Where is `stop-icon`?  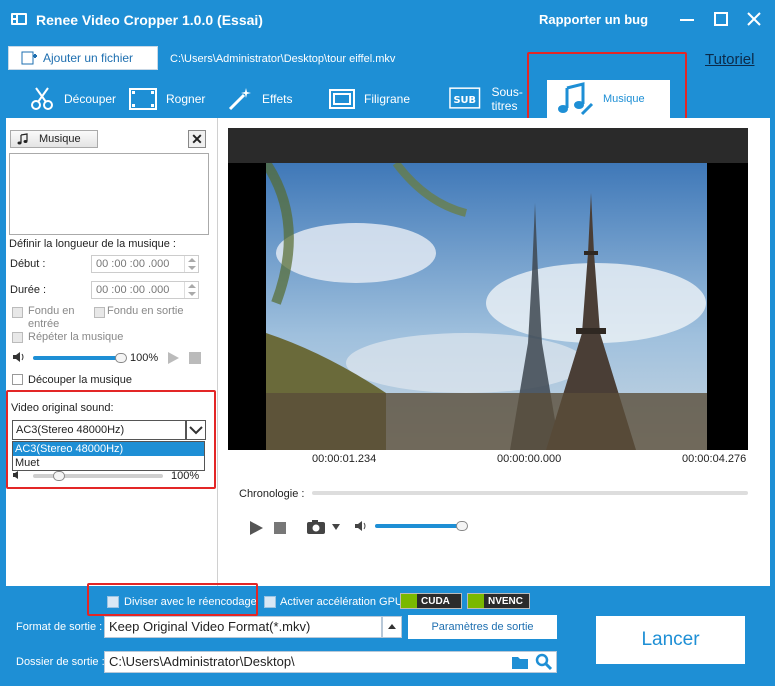 stop-icon is located at coordinates (280, 528).